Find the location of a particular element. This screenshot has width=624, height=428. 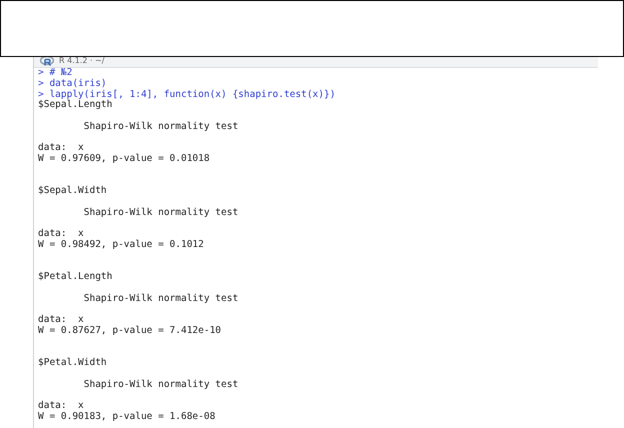

console-output: $Sepal.Length is located at coordinates (75, 105).